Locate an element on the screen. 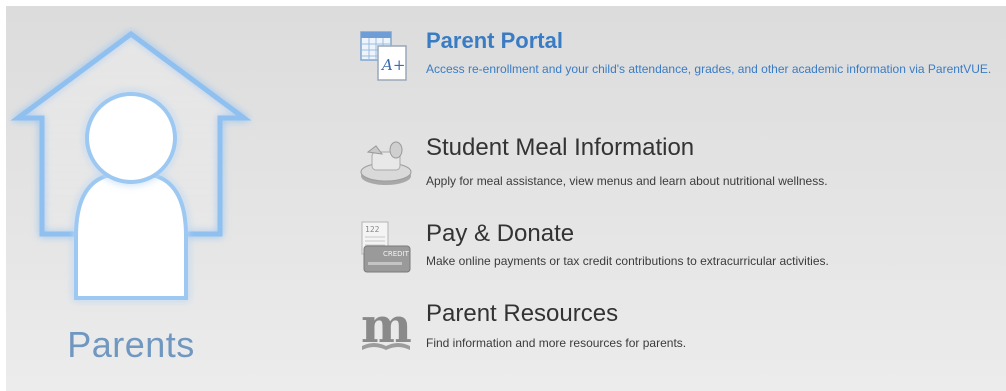 Image resolution: width=1006 pixels, height=391 pixels. item-title: Parent Resources is located at coordinates (522, 314).